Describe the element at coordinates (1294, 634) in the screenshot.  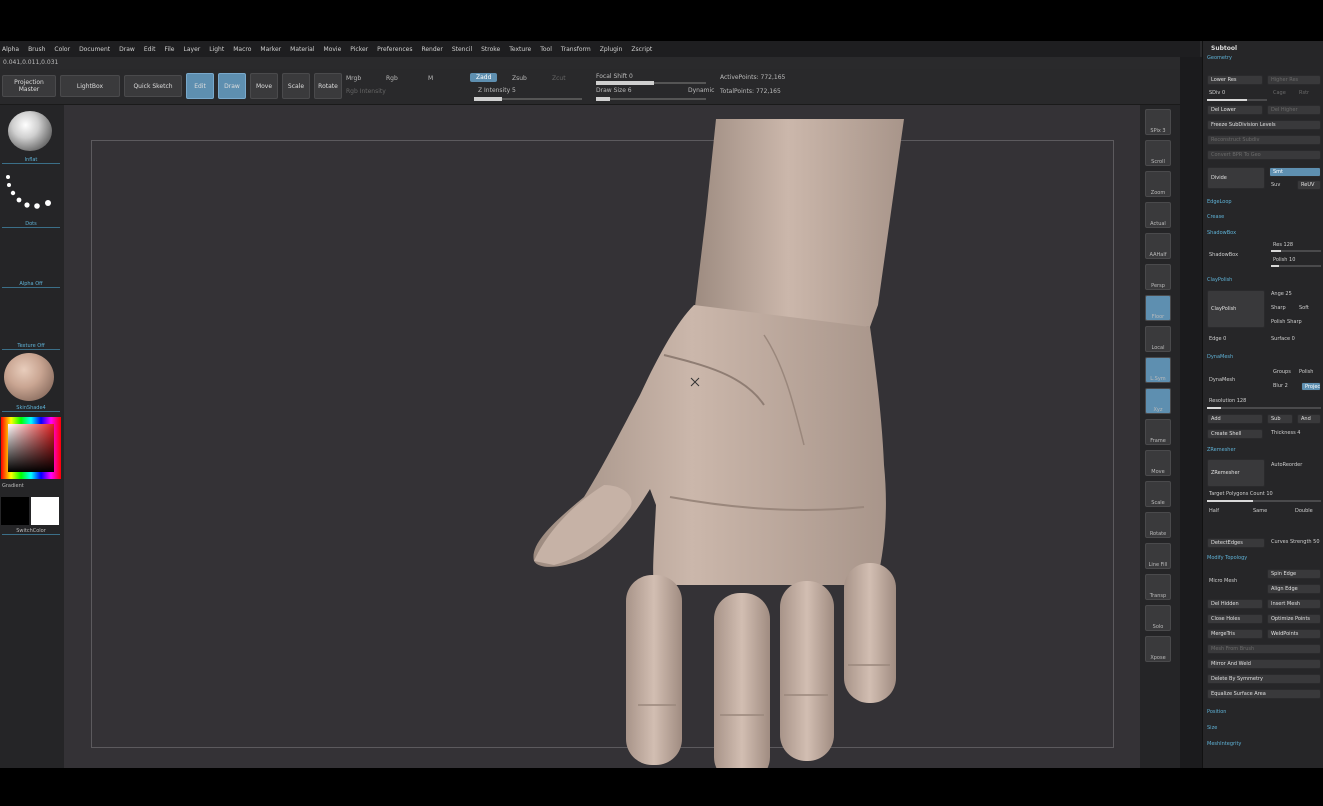
I see `weldpoints-button: WeldPoints` at that location.